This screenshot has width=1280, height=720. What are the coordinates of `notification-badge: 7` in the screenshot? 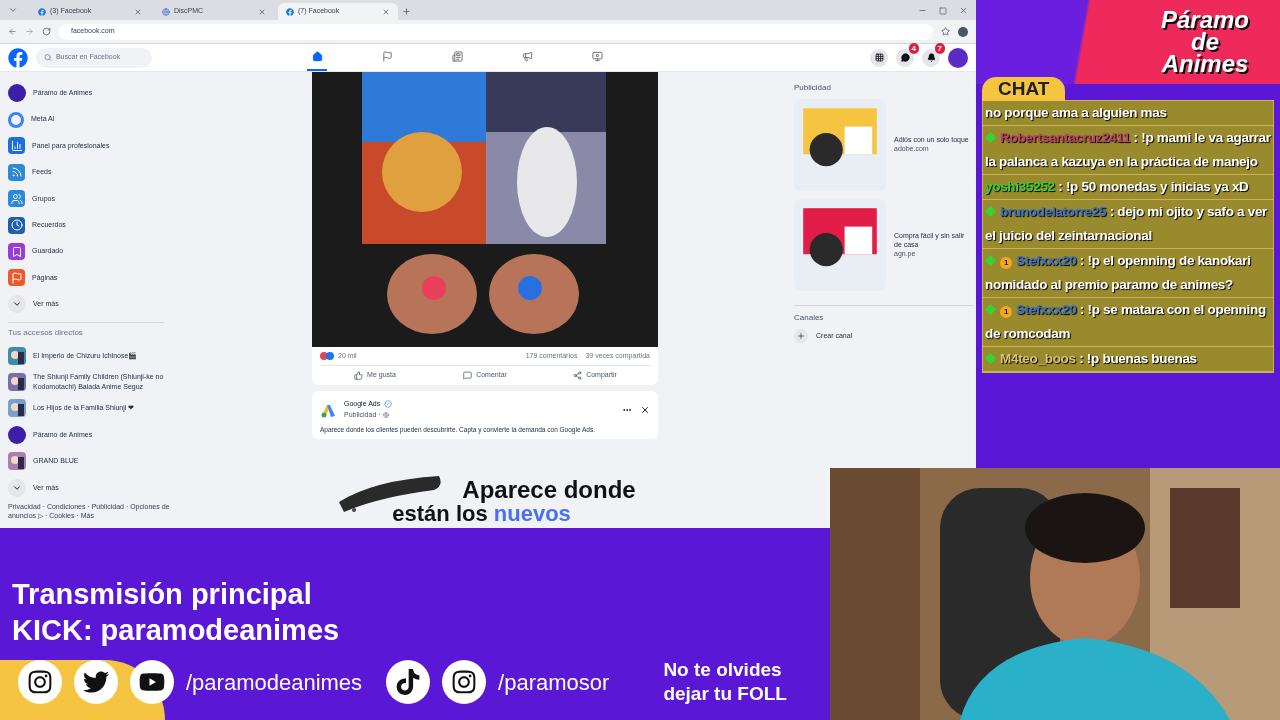 It's located at (939, 48).